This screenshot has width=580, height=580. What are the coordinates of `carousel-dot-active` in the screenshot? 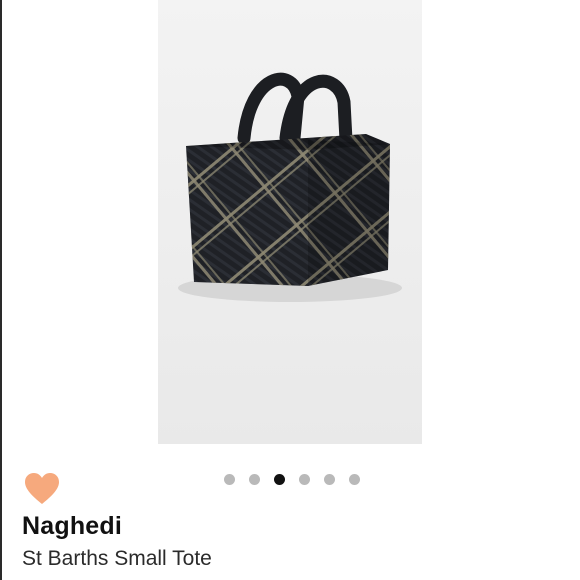 It's located at (279, 479).